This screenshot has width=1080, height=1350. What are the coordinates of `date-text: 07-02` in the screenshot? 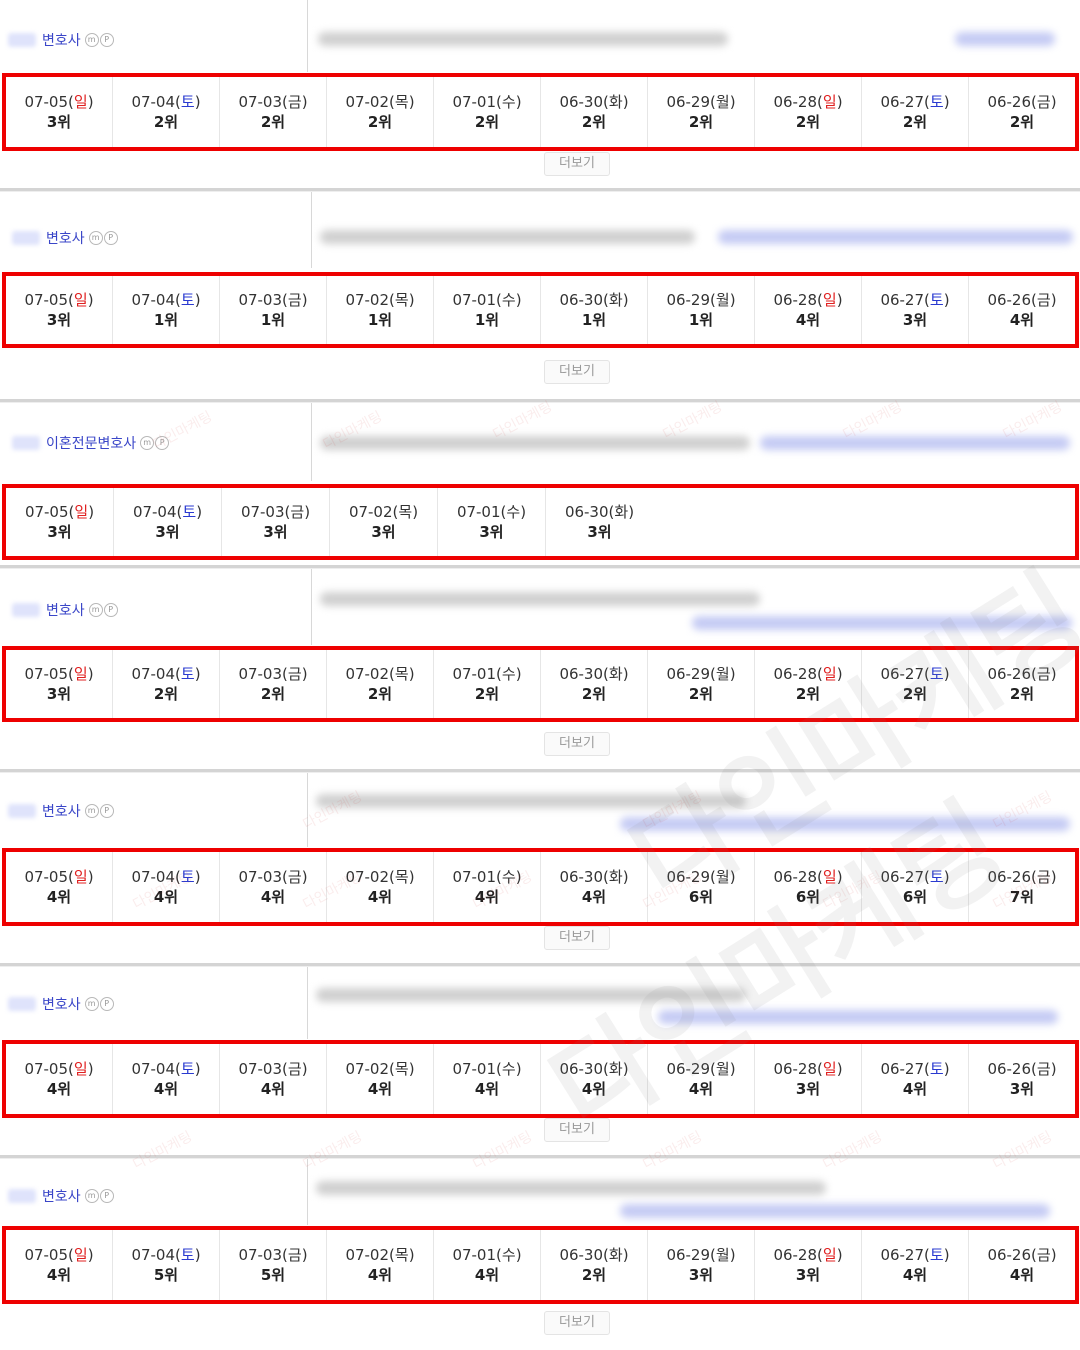 It's located at (367, 300).